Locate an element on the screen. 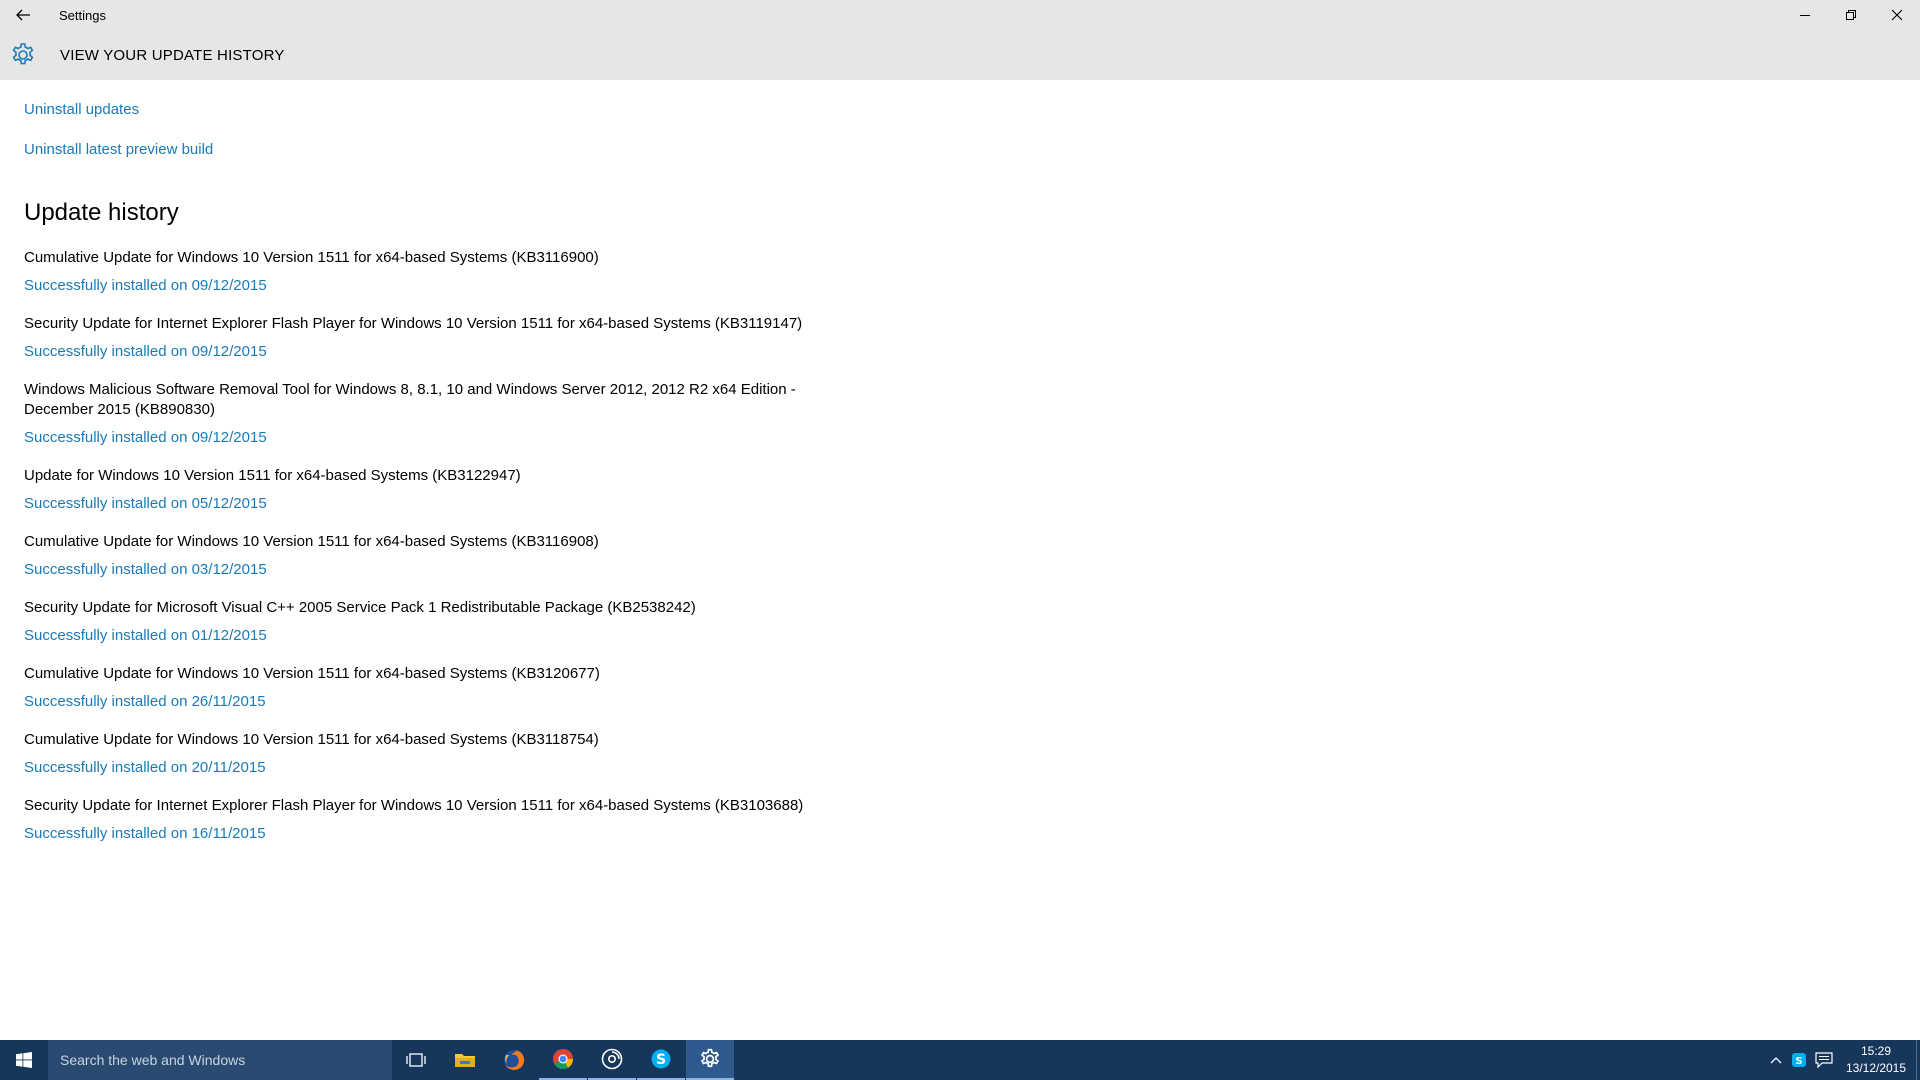 This screenshot has height=1080, width=1920. skype-icon: S is located at coordinates (661, 1059).